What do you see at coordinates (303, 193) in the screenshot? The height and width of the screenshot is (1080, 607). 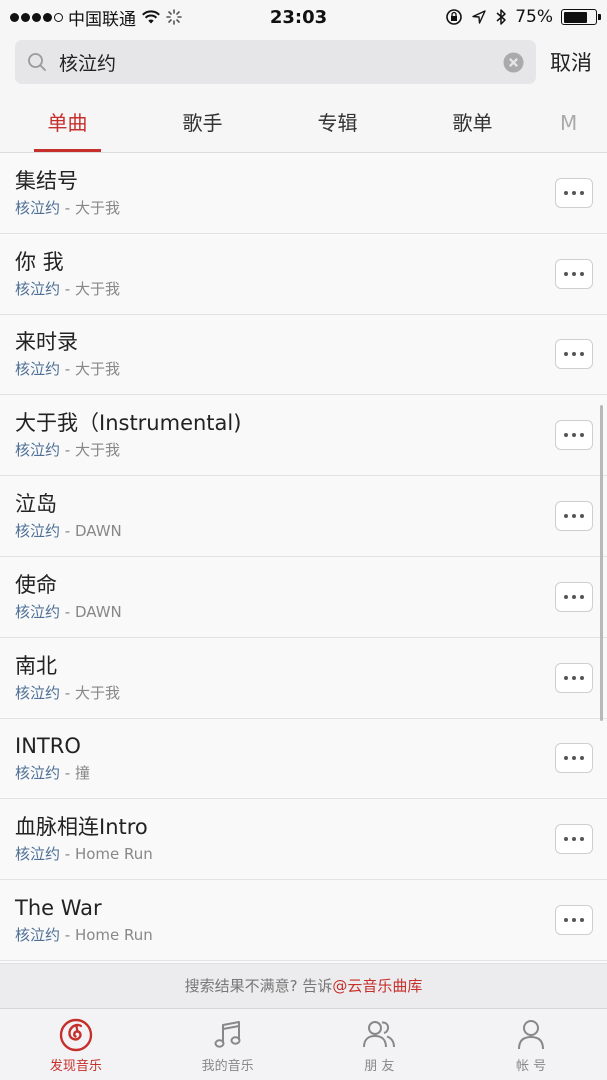 I see `song-row: 集结号 核泣约 - 大于我` at bounding box center [303, 193].